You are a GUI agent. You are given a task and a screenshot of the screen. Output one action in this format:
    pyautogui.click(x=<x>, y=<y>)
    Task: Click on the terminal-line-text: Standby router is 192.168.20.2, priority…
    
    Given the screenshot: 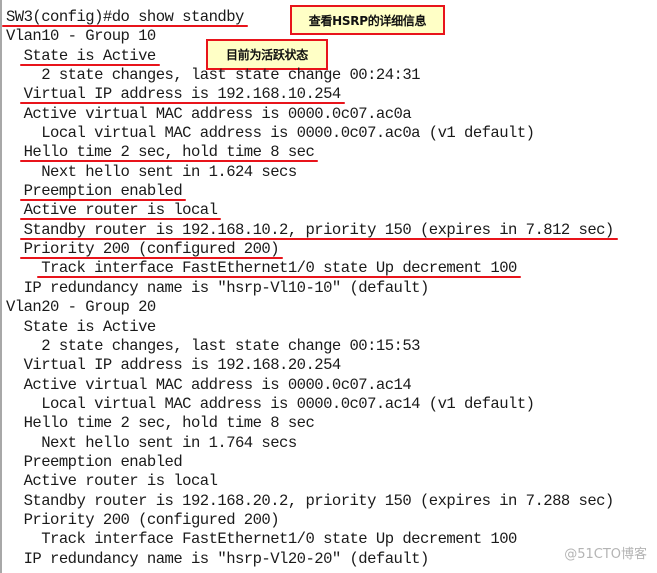 What is the action you would take?
    pyautogui.click(x=310, y=500)
    